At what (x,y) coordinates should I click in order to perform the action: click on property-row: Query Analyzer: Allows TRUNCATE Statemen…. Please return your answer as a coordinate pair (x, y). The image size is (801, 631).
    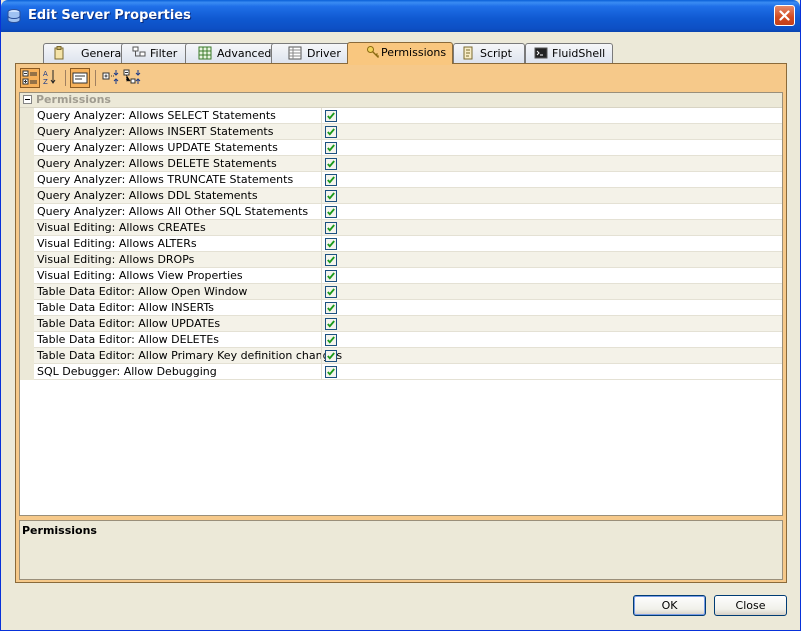
    Looking at the image, I should click on (408, 180).